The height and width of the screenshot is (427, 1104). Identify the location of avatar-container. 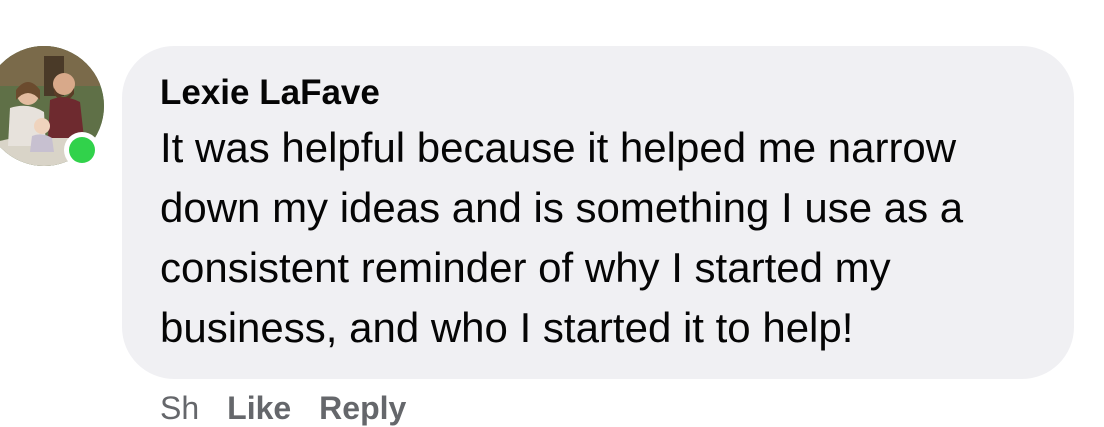
(52, 107).